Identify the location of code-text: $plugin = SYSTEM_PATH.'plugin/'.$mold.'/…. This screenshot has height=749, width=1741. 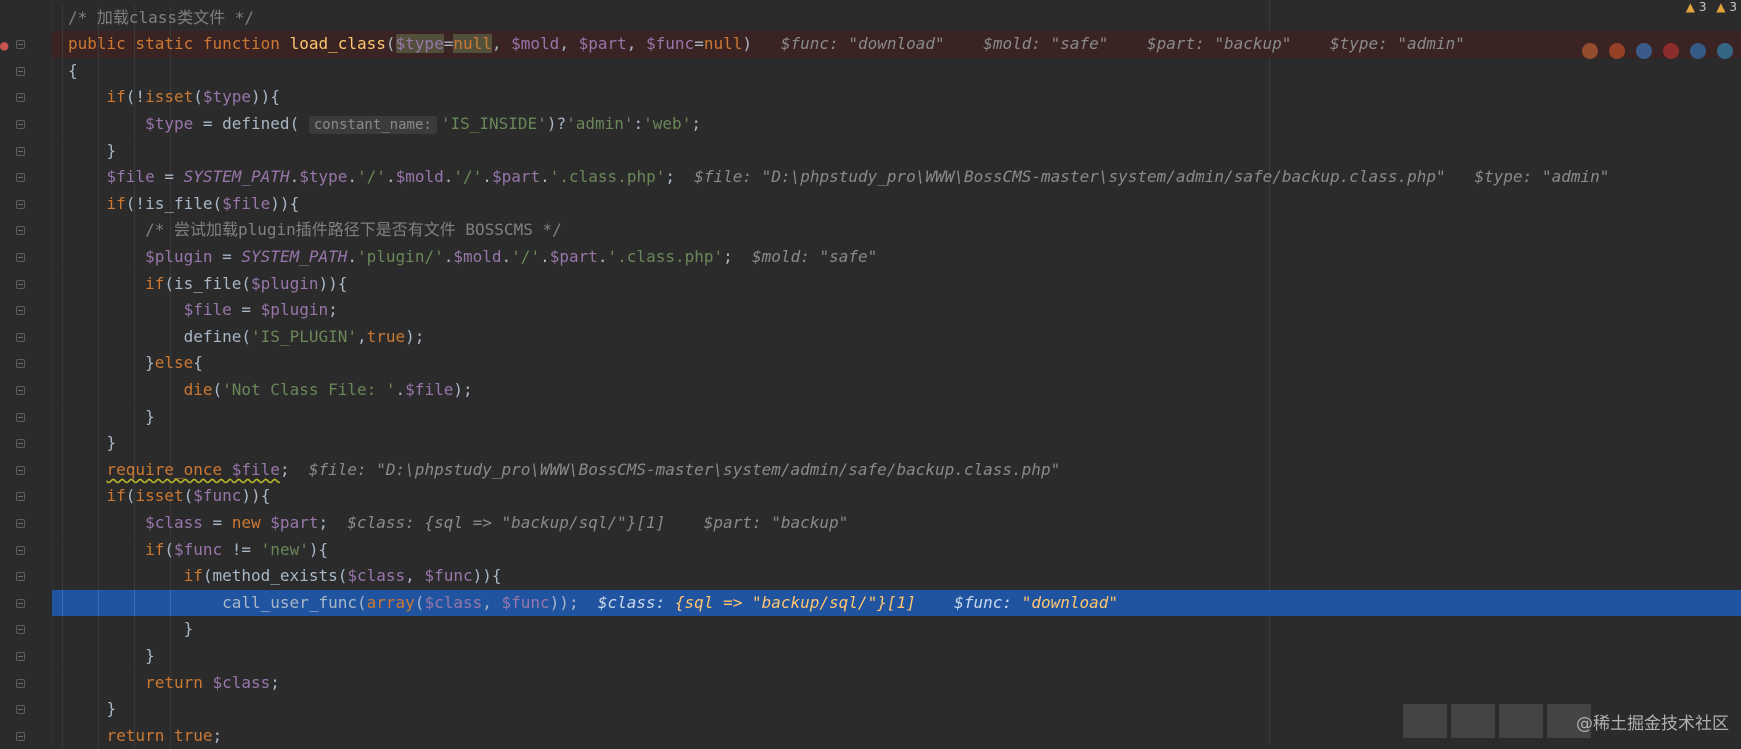
(511, 256).